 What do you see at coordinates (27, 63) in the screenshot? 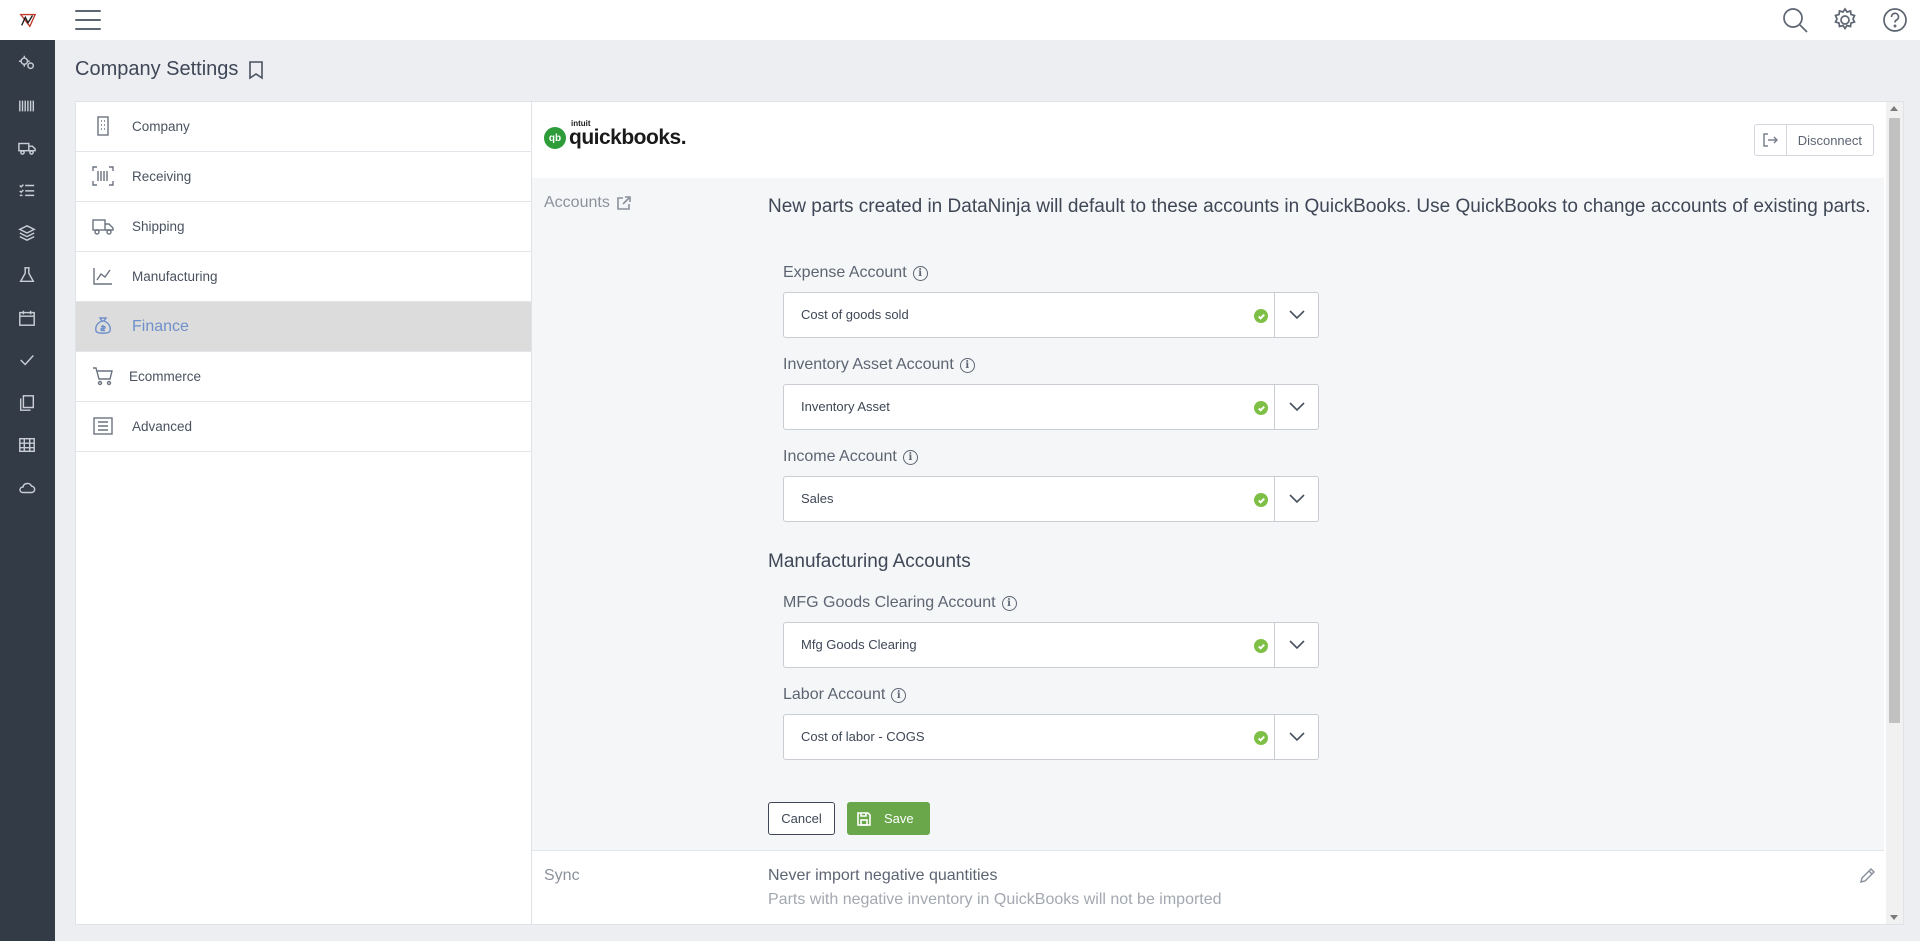
I see `gears-icon` at bounding box center [27, 63].